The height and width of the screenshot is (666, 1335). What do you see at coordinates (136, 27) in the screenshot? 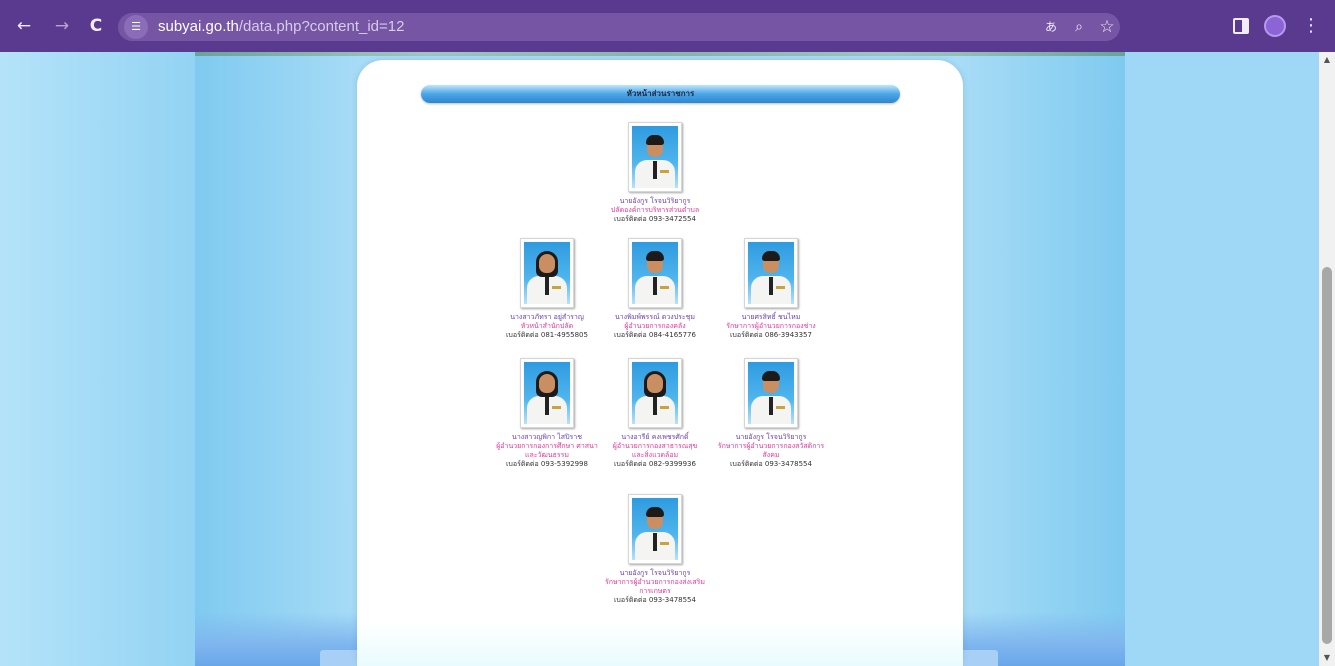
I see `site-settings-icon: ☰` at bounding box center [136, 27].